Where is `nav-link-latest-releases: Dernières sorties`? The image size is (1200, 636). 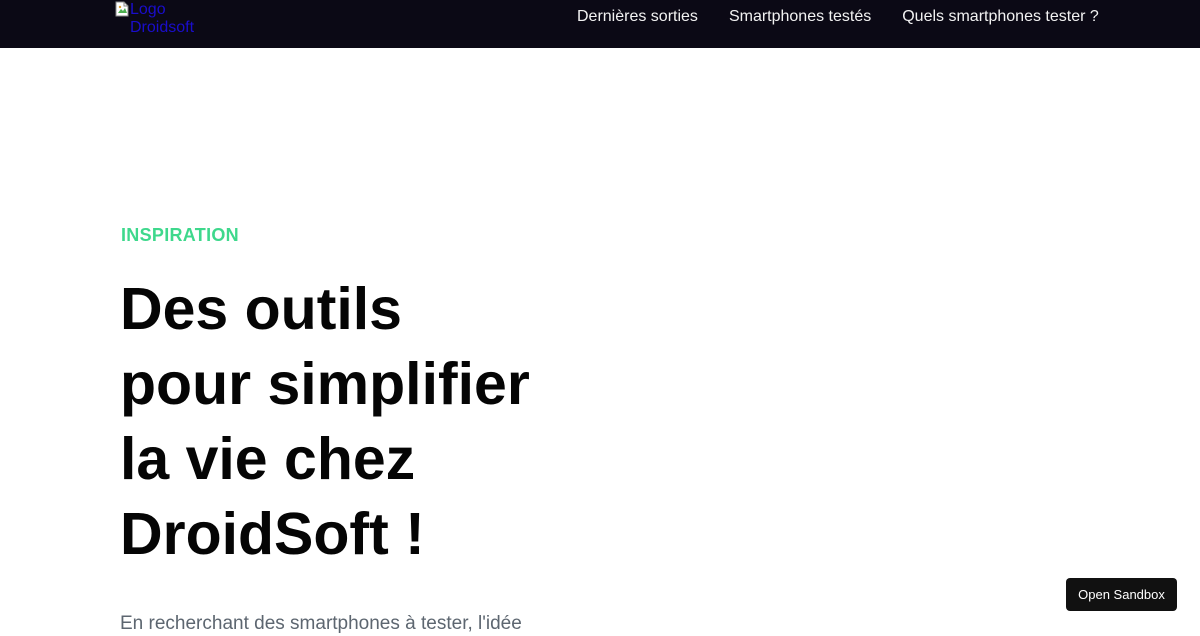 nav-link-latest-releases: Dernières sorties is located at coordinates (637, 17).